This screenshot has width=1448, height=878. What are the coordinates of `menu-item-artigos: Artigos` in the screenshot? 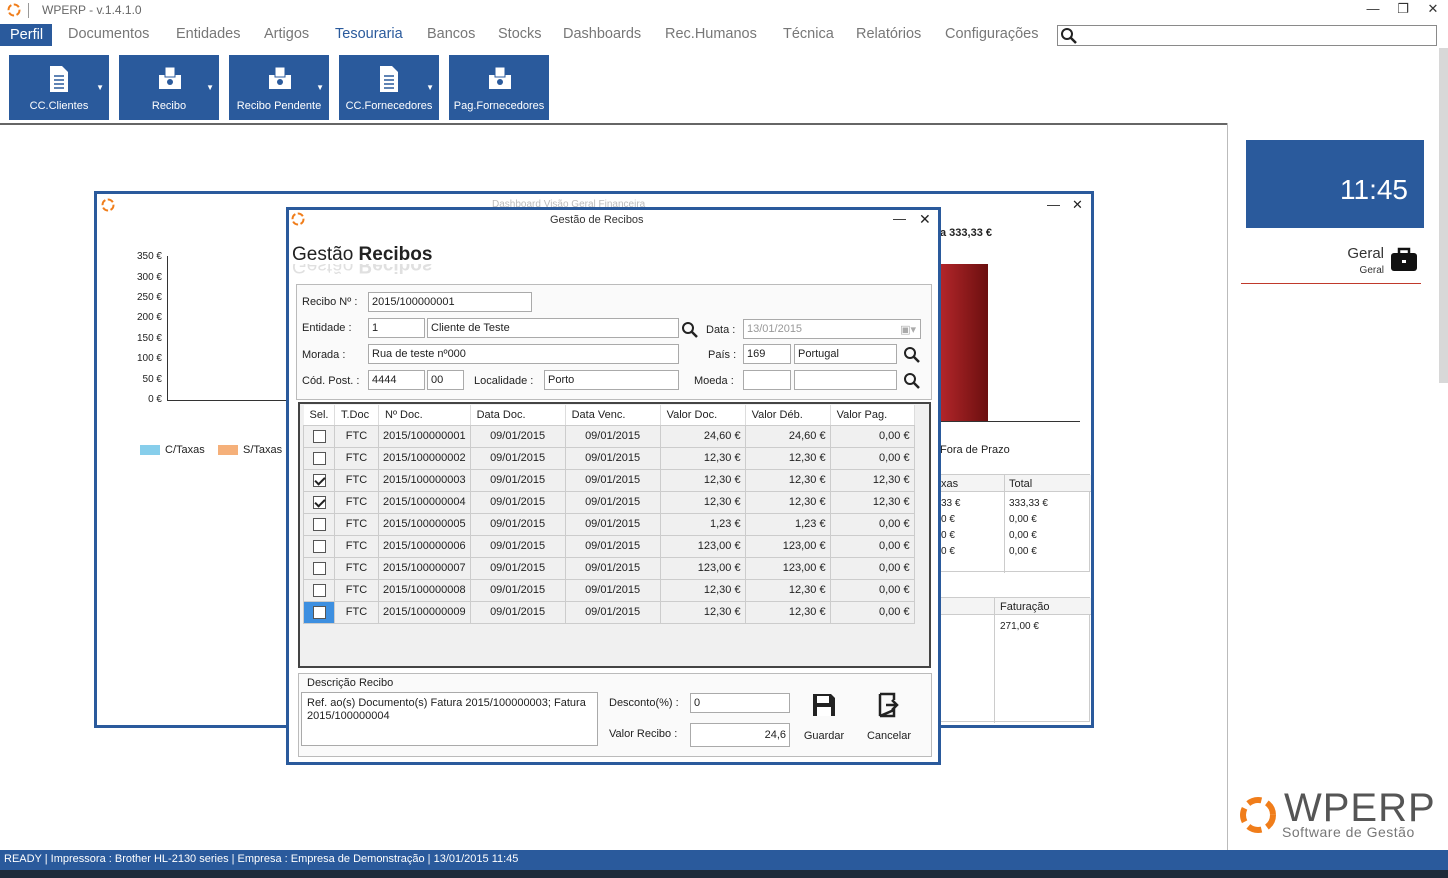 It's located at (286, 34).